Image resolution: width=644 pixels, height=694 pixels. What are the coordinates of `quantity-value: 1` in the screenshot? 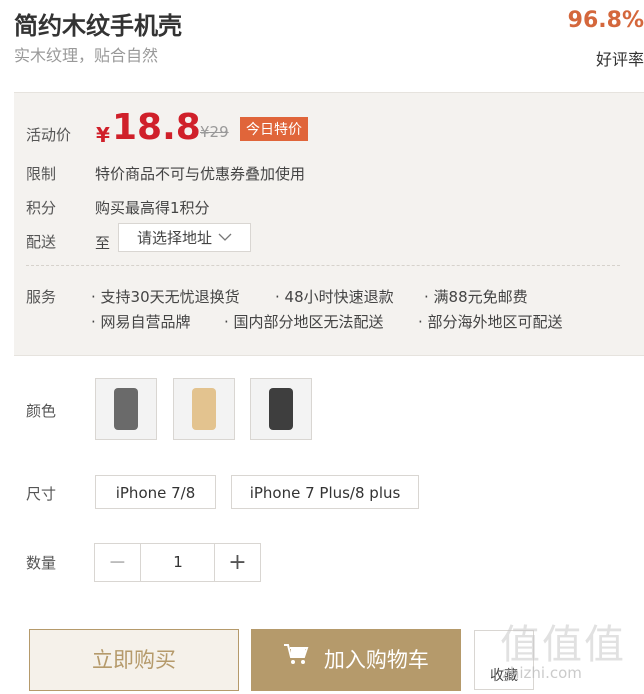 It's located at (178, 562).